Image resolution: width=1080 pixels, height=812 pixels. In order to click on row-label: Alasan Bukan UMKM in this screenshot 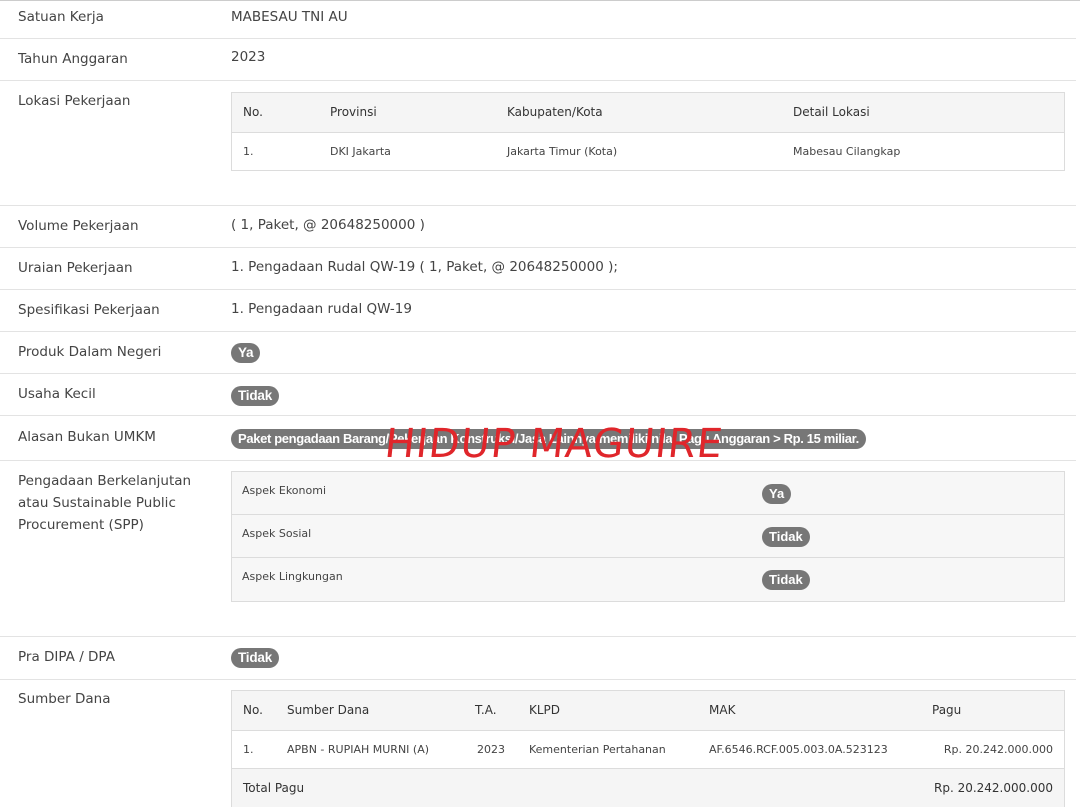, I will do `click(87, 437)`.